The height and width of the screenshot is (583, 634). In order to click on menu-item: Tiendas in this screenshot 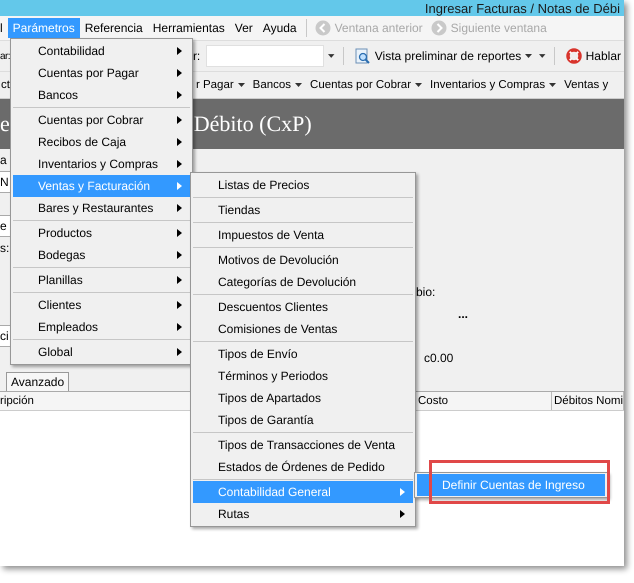, I will do `click(303, 210)`.